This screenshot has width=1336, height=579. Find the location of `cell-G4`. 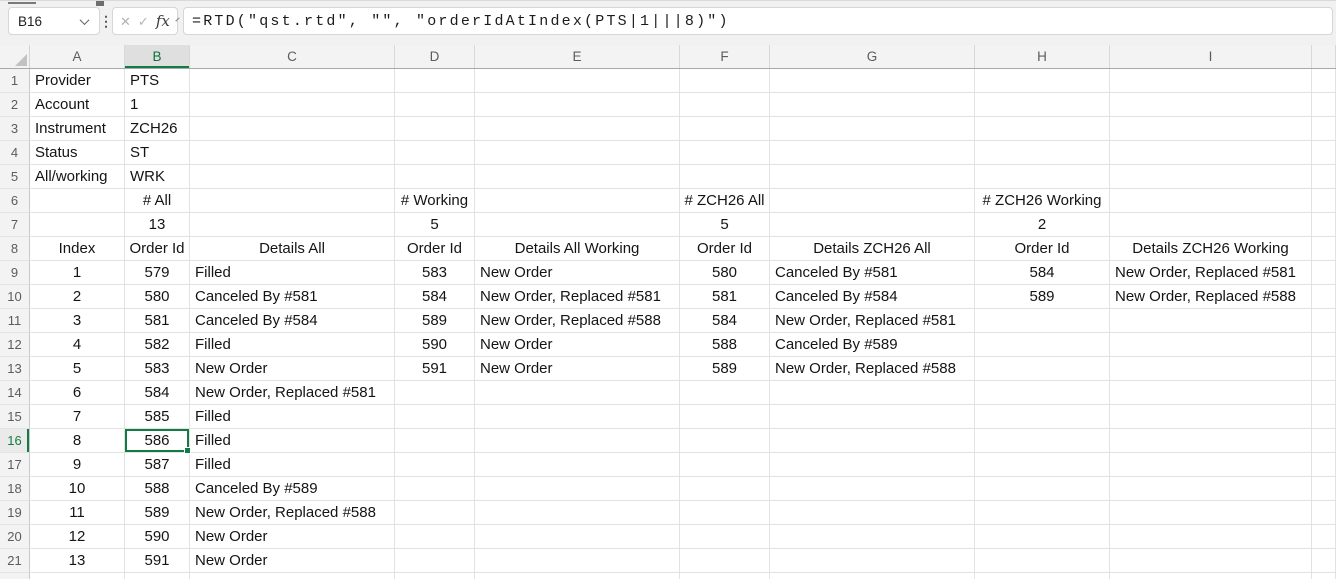

cell-G4 is located at coordinates (872, 153).